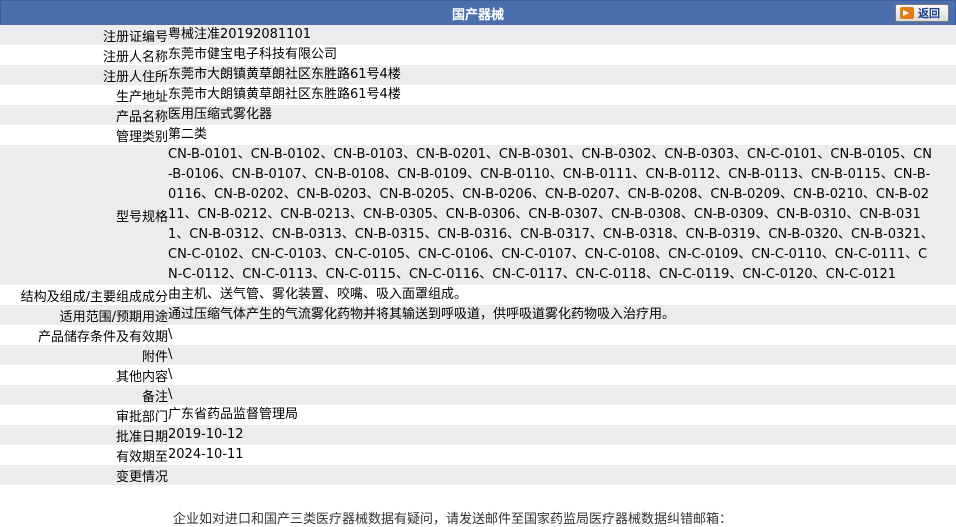 The height and width of the screenshot is (527, 956). I want to click on table-row: 其他内容 \, so click(478, 375).